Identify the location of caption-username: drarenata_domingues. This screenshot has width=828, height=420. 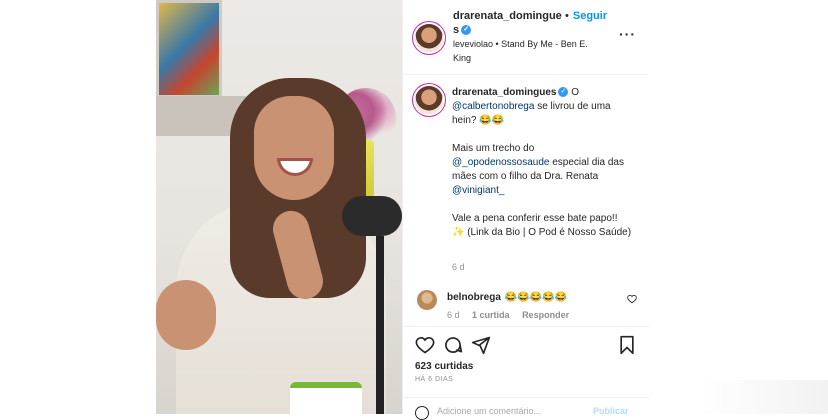
(504, 92).